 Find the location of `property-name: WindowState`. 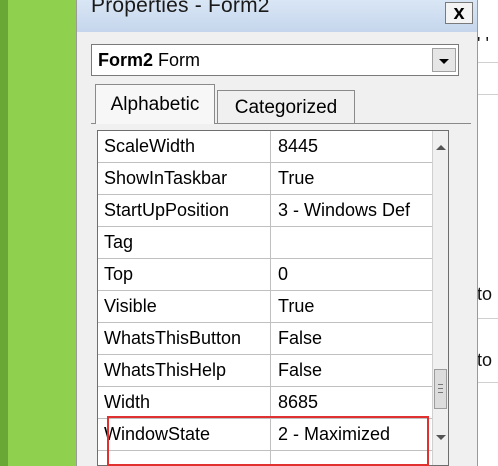

property-name: WindowState is located at coordinates (184, 434).